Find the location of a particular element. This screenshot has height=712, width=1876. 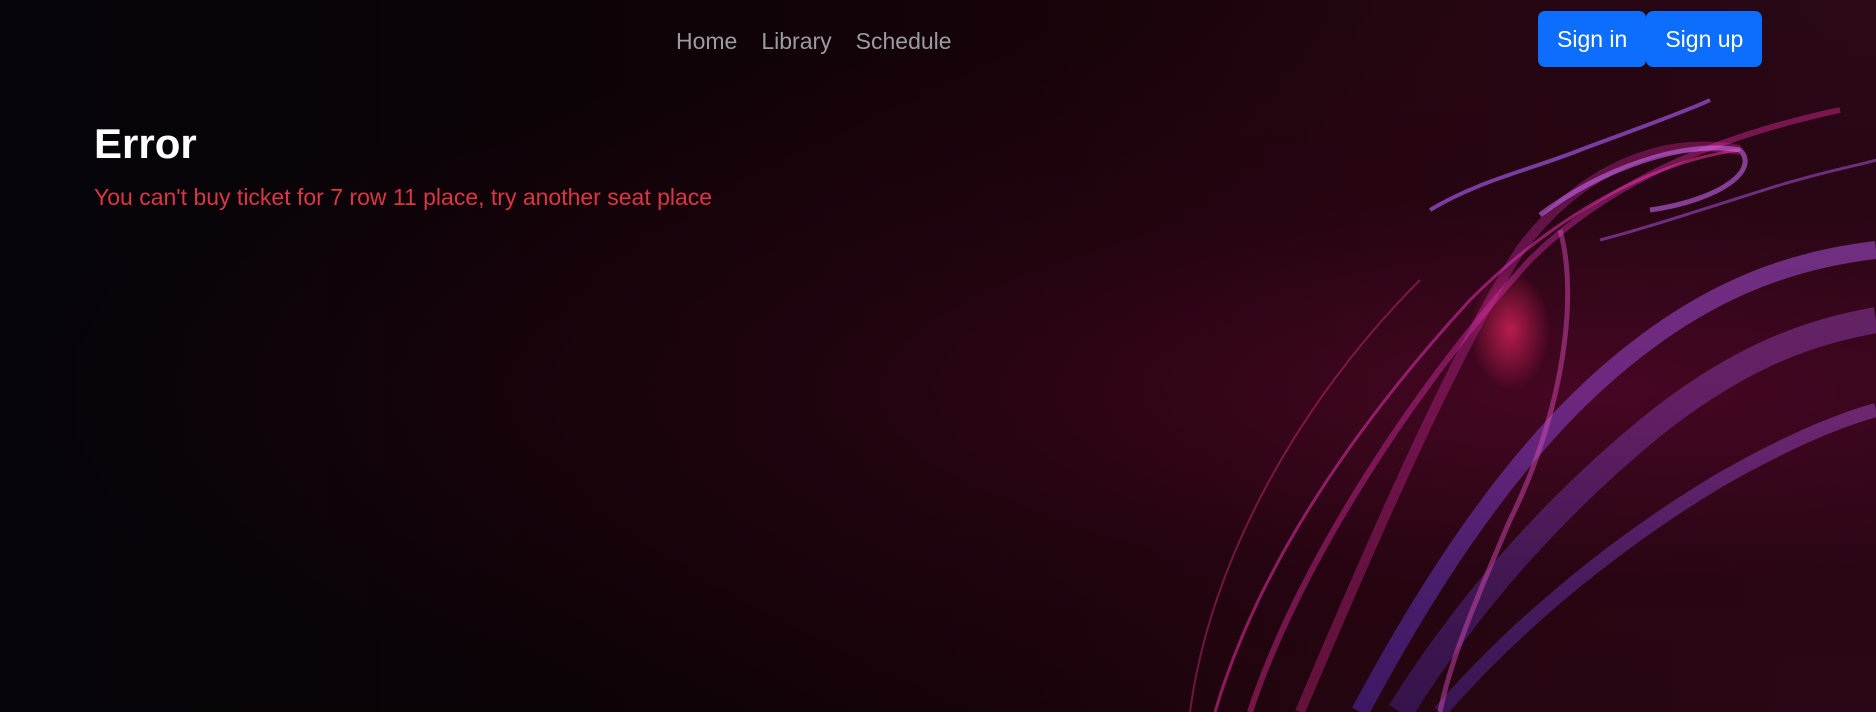

nav-link-schedule: Schedule is located at coordinates (904, 41).